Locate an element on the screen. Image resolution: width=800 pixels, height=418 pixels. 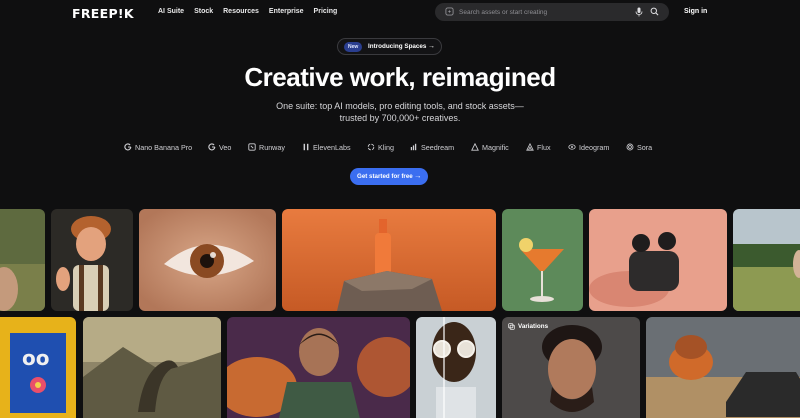
page-headline: Creative work, reimagined is located at coordinates (400, 77).